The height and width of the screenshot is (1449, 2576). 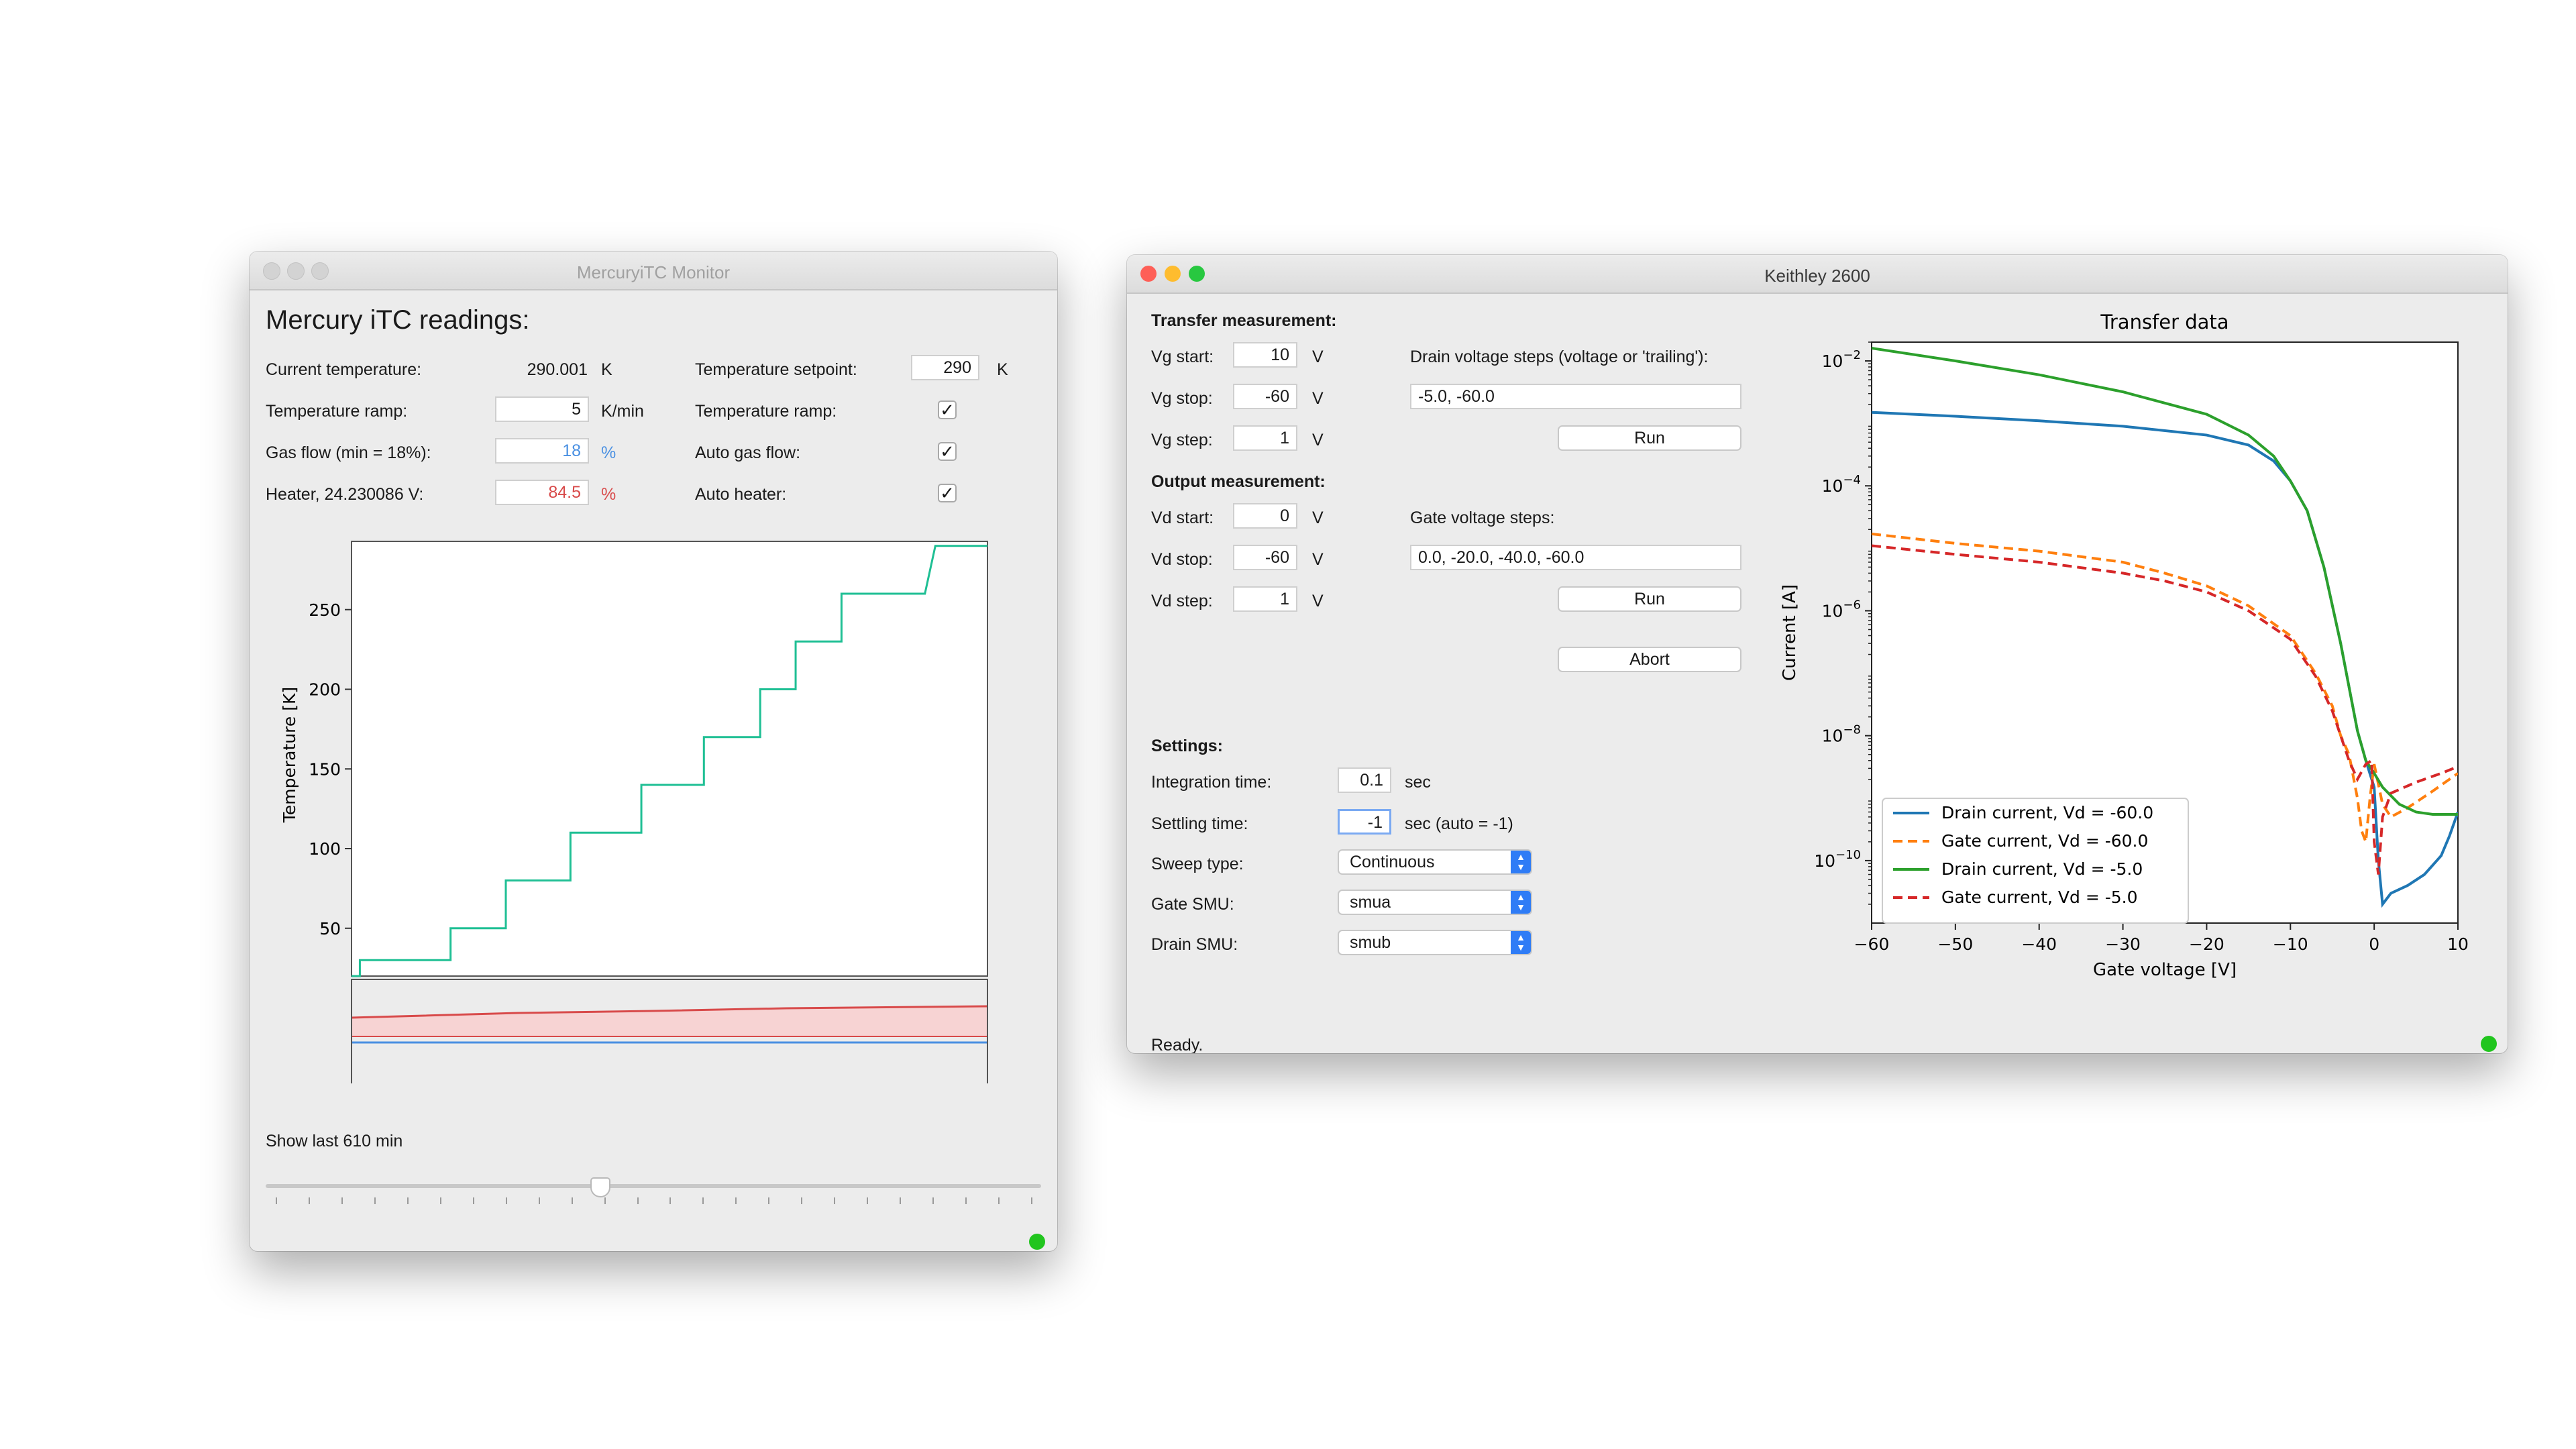 What do you see at coordinates (2206, 944) in the screenshot?
I see `x-tick-label: −20` at bounding box center [2206, 944].